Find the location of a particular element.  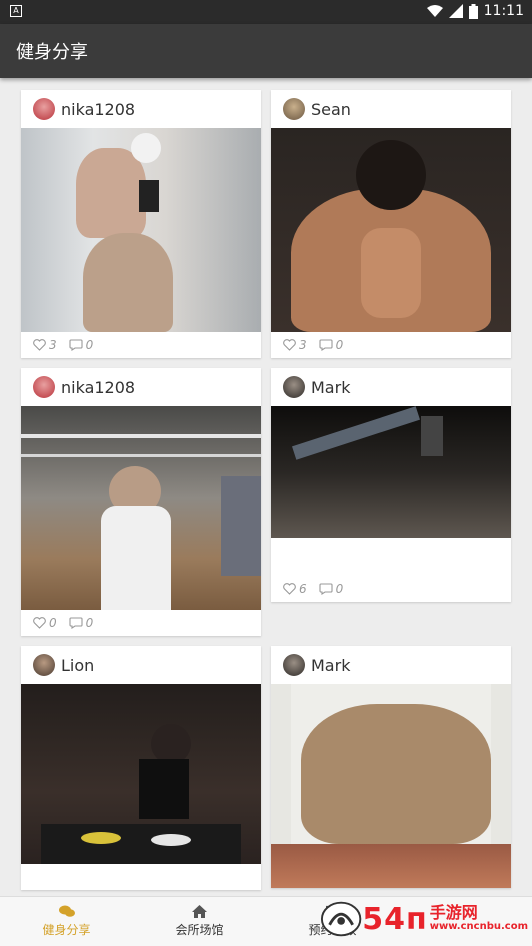

username: Lion is located at coordinates (77, 665).